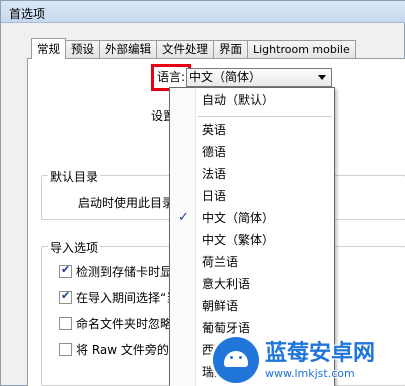  Describe the element at coordinates (74, 247) in the screenshot. I see `import-options-title: 导入选项` at that location.